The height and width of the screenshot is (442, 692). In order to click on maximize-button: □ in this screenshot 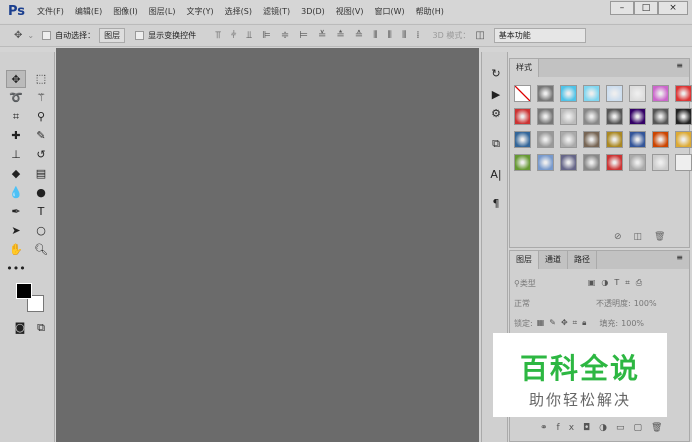, I will do `click(646, 8)`.